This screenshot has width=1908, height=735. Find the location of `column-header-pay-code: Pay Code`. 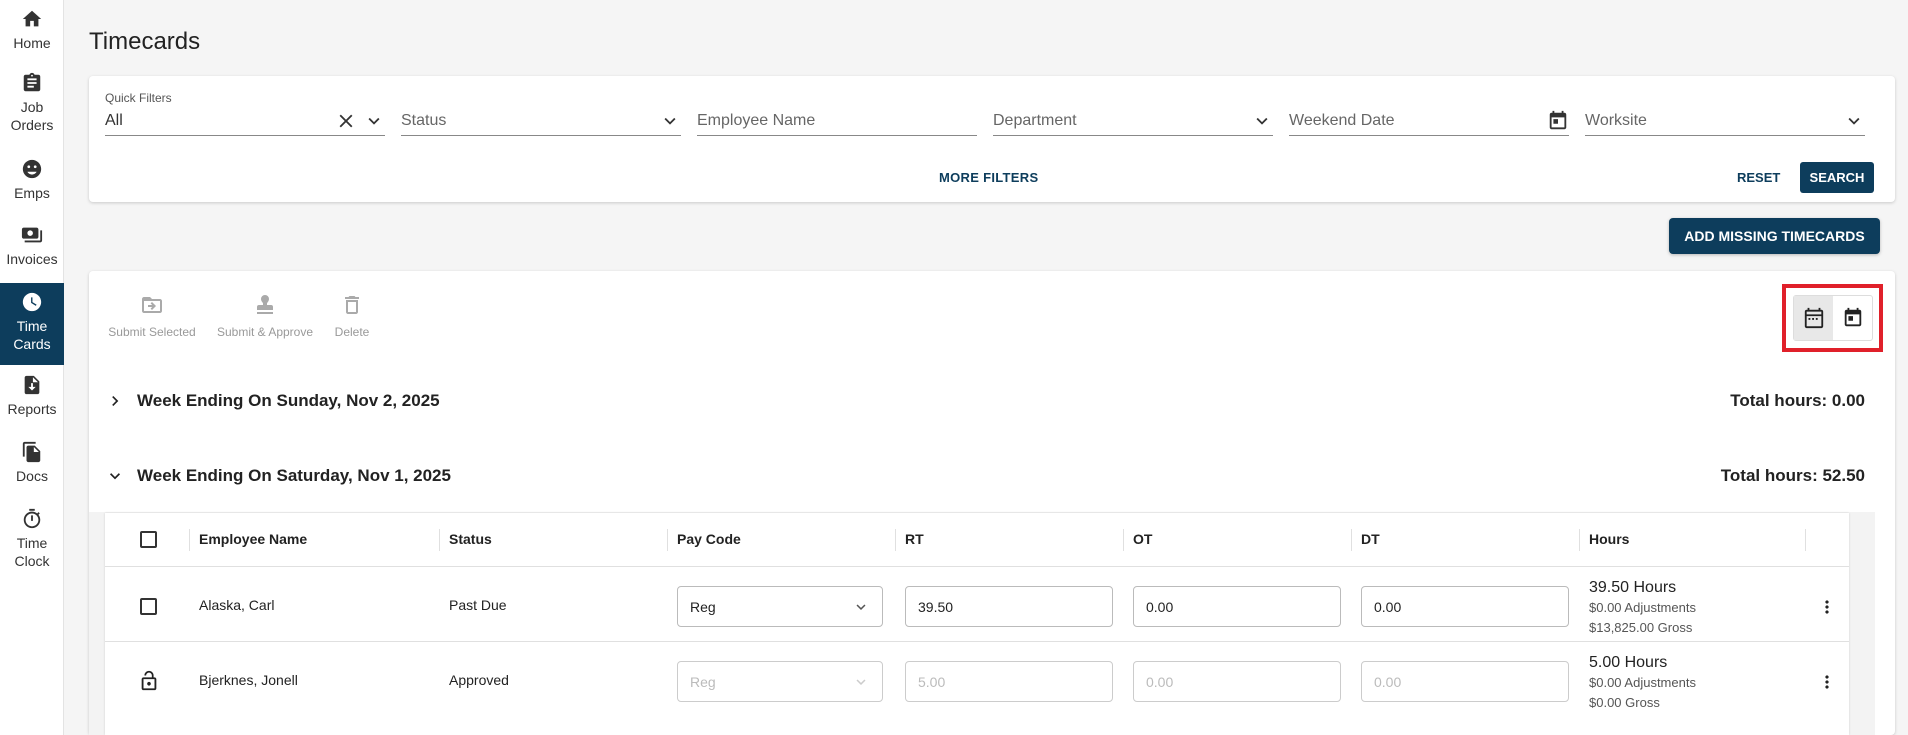

column-header-pay-code: Pay Code is located at coordinates (709, 539).